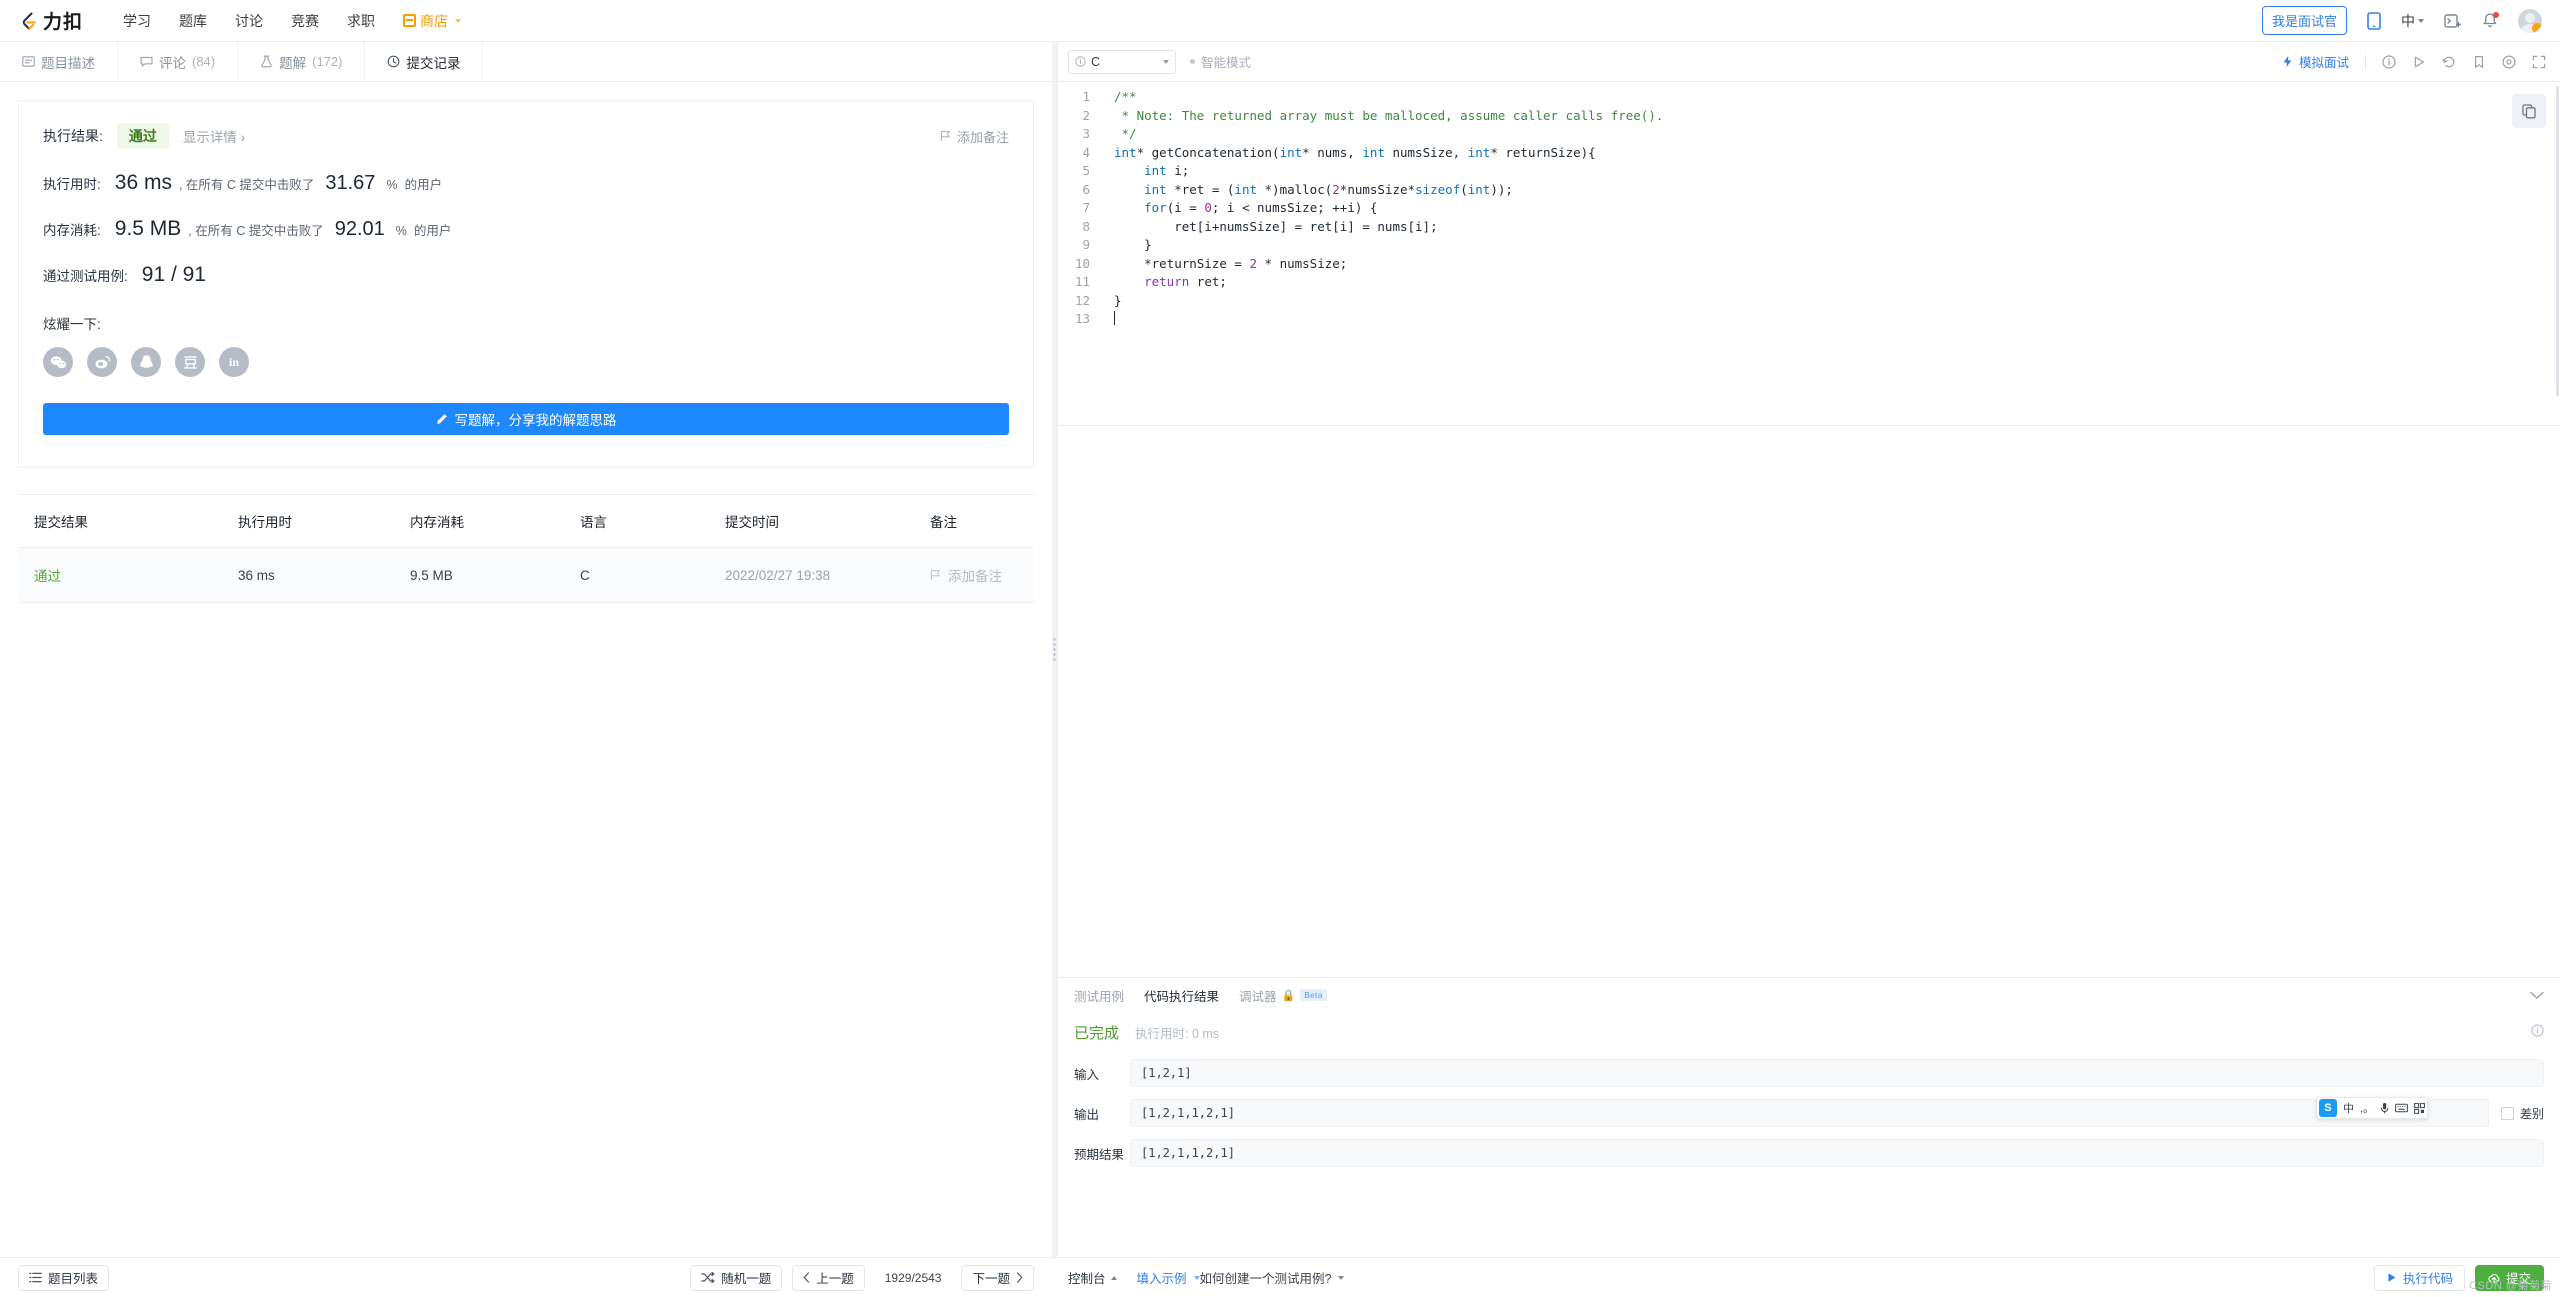 The image size is (2560, 1297). I want to click on avatar, so click(2530, 20).